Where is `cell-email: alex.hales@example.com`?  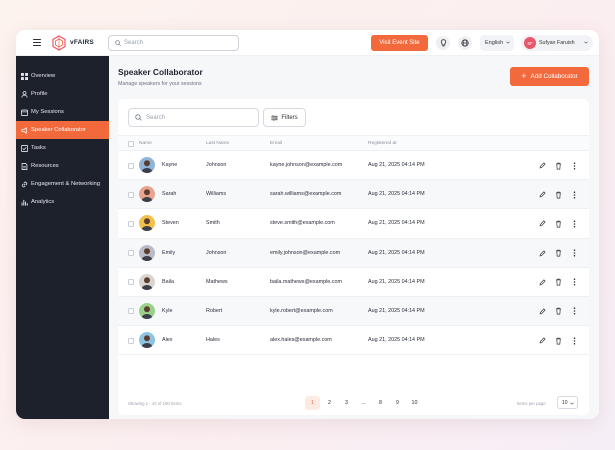 cell-email: alex.hales@example.com is located at coordinates (301, 340).